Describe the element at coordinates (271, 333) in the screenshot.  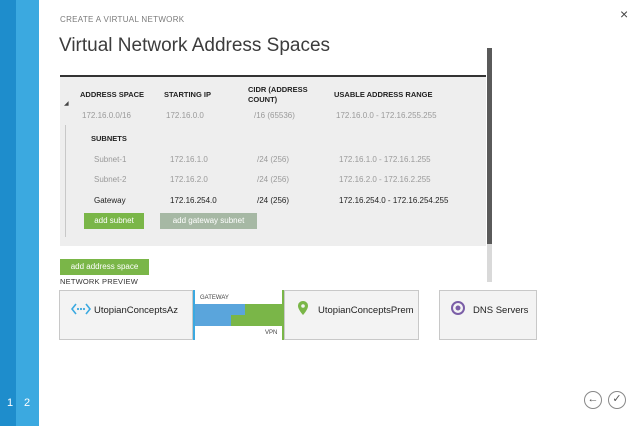
I see `vpn-label: VPN` at that location.